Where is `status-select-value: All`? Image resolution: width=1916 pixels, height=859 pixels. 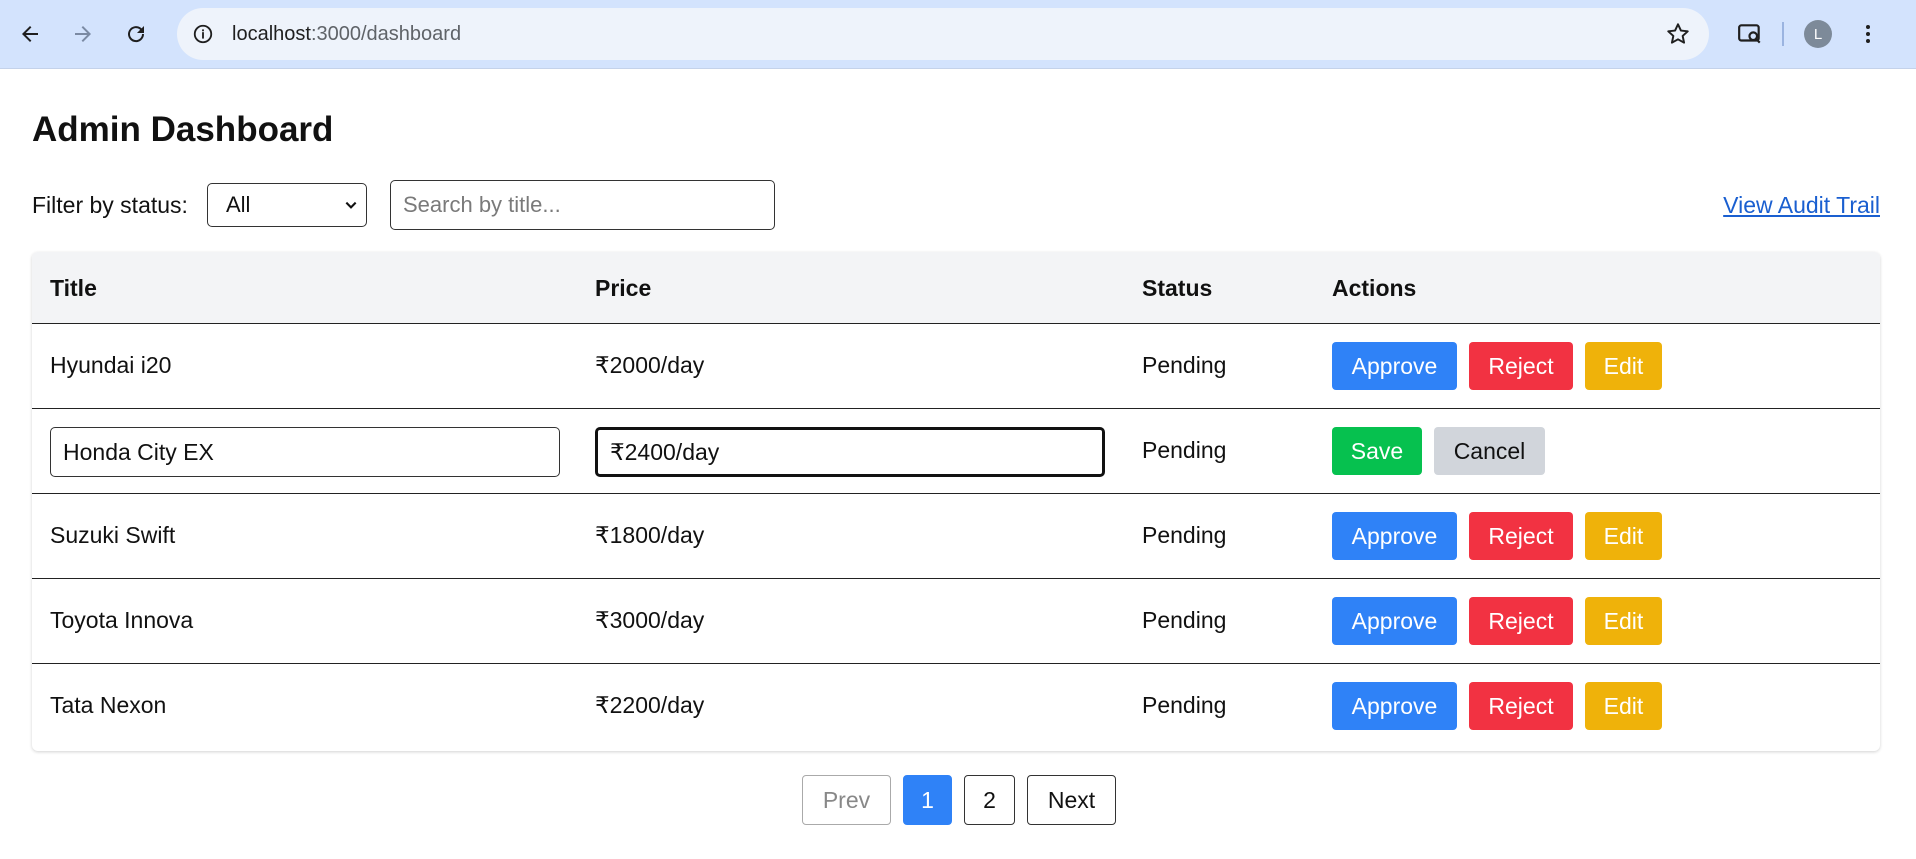
status-select-value: All is located at coordinates (238, 204).